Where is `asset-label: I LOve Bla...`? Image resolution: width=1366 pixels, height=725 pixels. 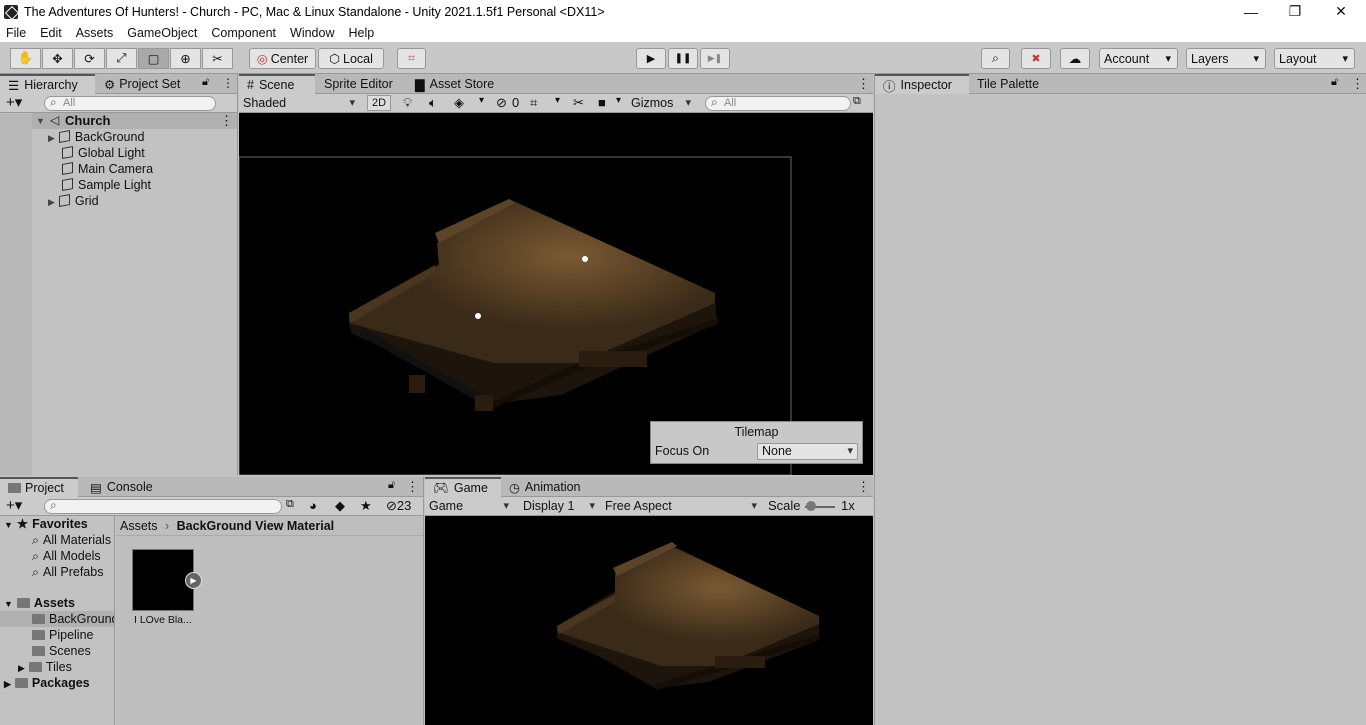
asset-label: I LOve Bla... is located at coordinates (163, 620).